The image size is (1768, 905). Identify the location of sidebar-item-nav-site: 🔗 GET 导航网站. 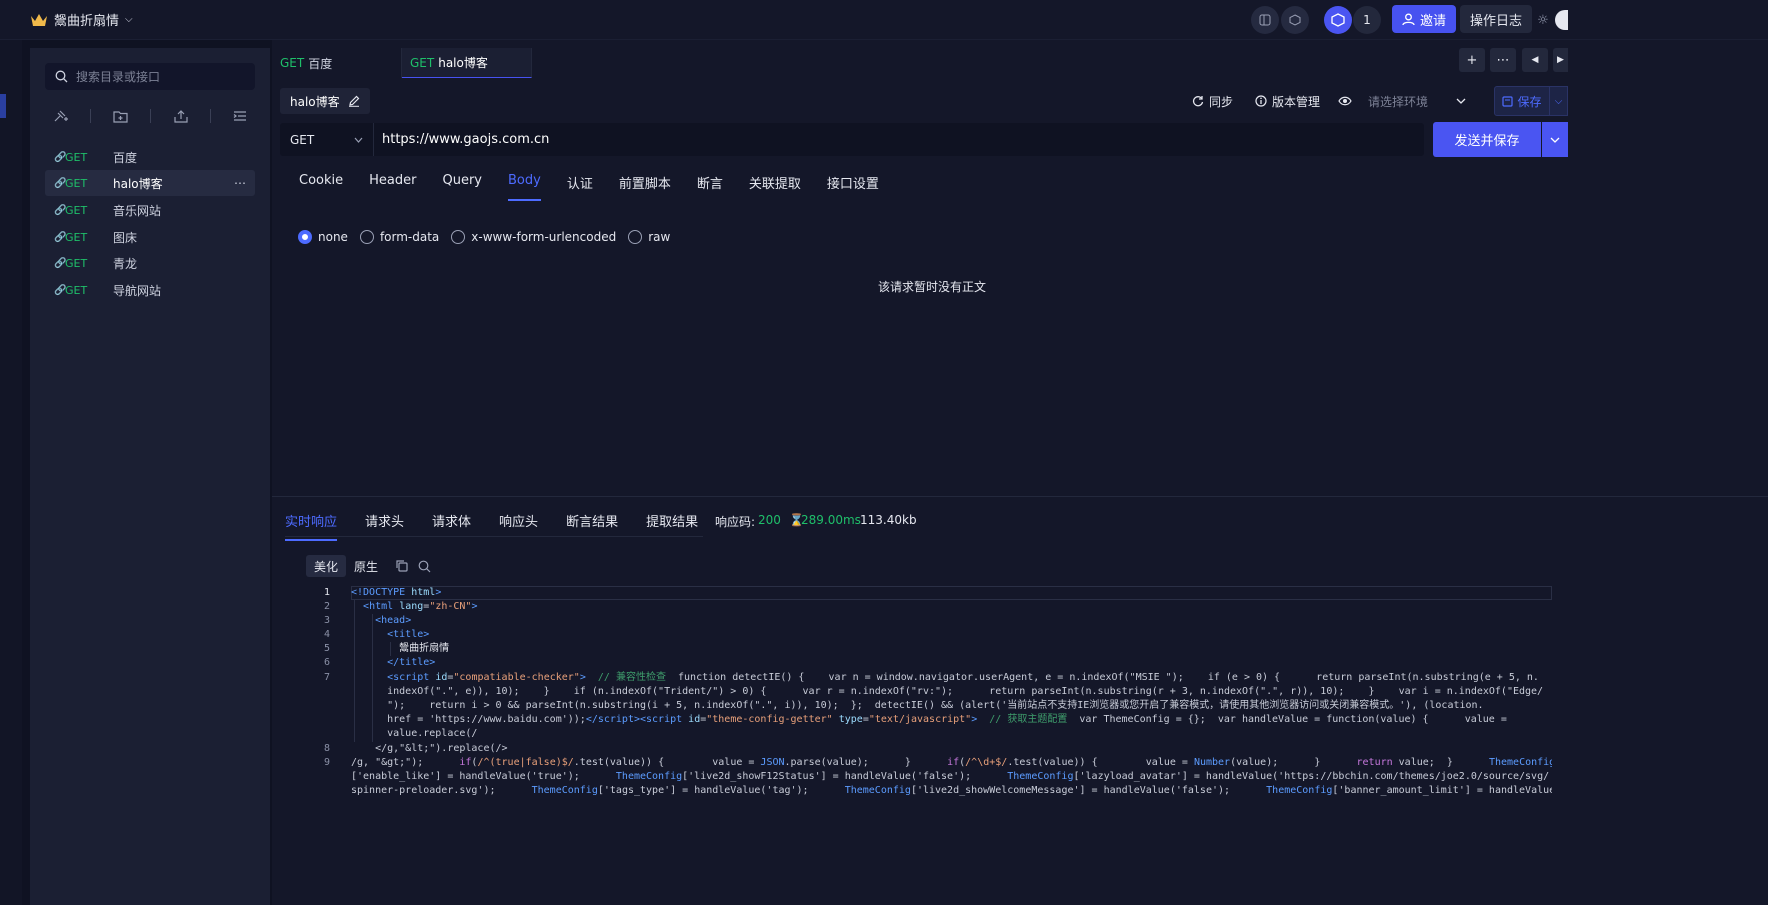
(150, 290).